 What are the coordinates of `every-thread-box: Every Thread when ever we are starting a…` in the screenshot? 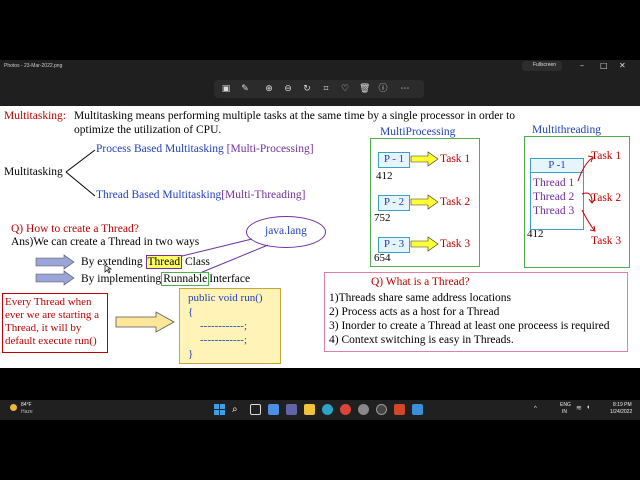 It's located at (55, 323).